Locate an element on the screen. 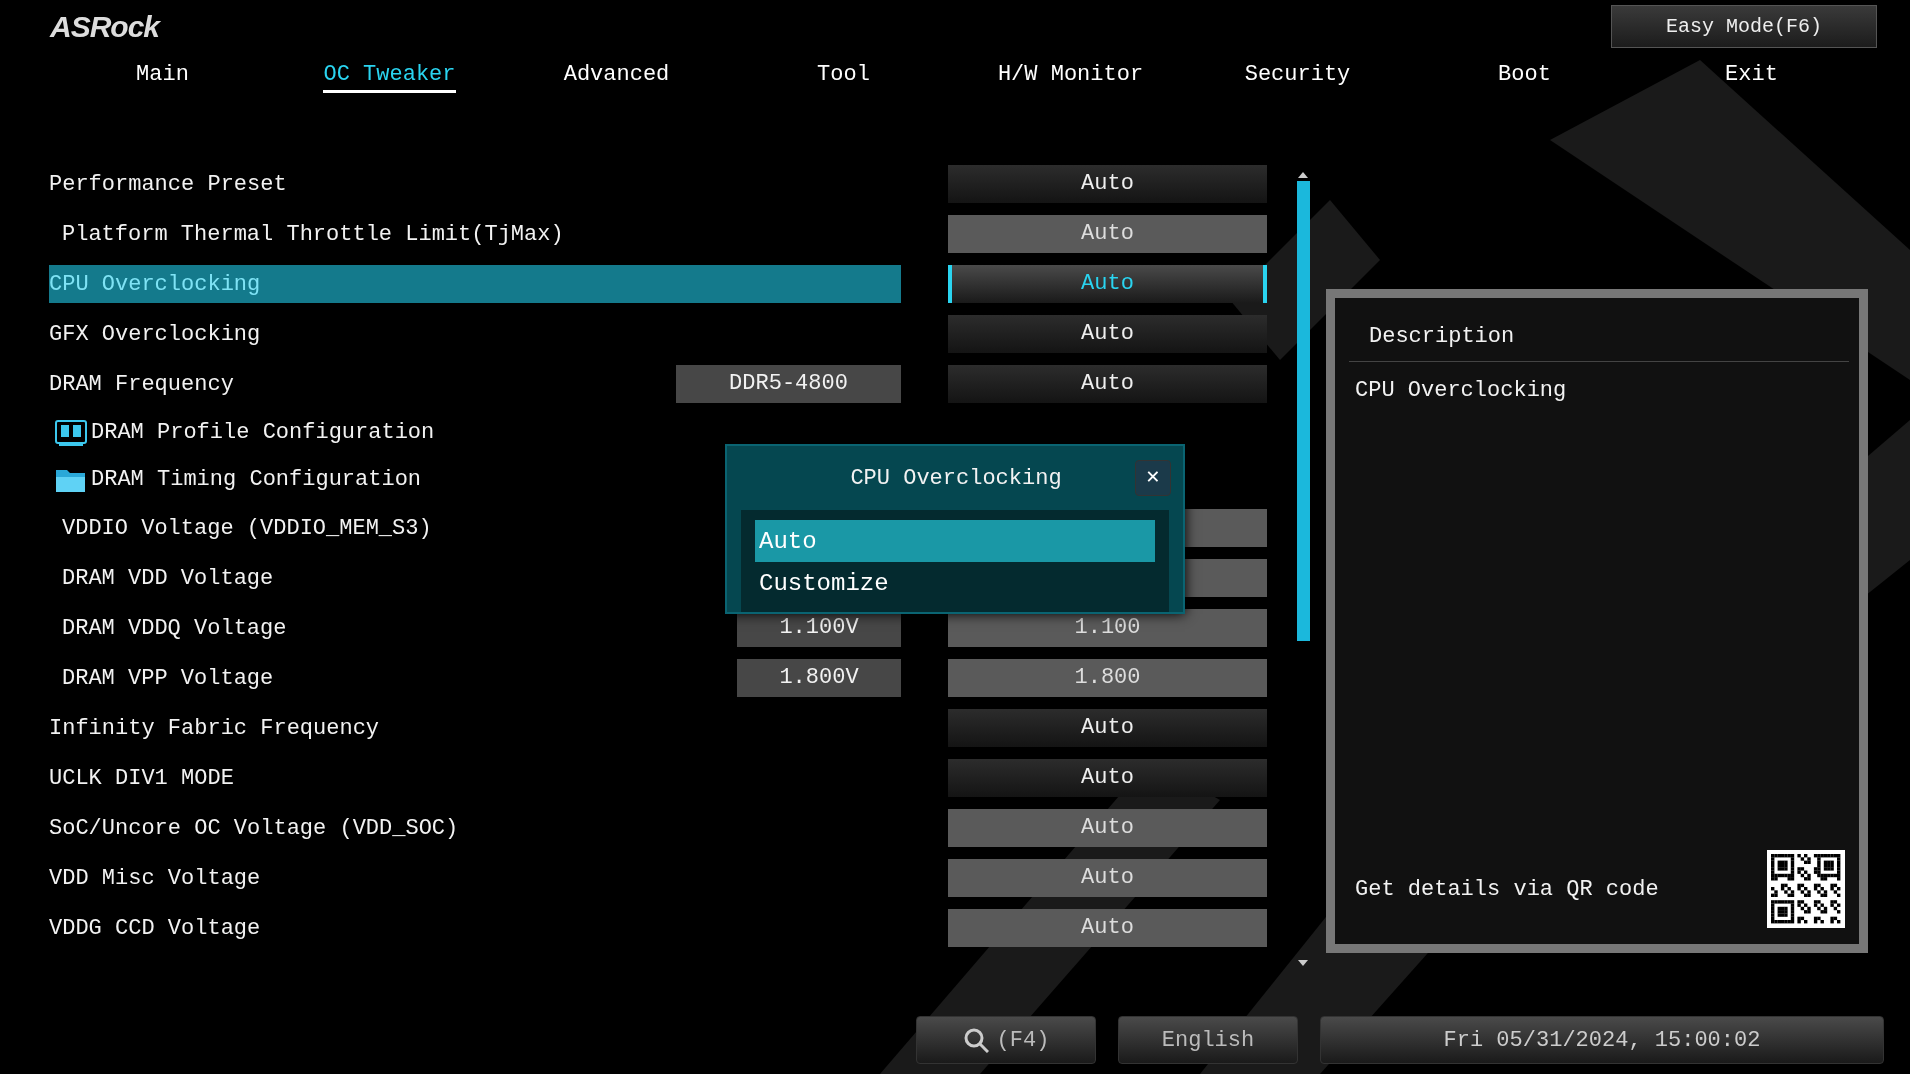 The height and width of the screenshot is (1074, 1910). date-time: Fri 05/31/2024, 15:00:02 is located at coordinates (1602, 1040).